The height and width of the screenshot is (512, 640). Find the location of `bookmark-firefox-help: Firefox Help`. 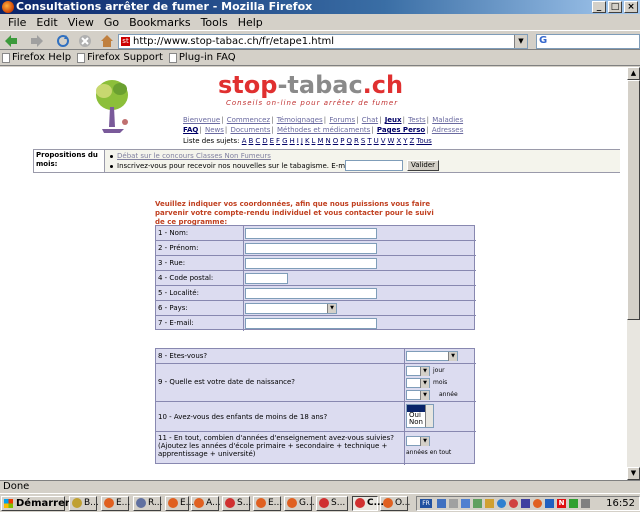

bookmark-firefox-help: Firefox Help is located at coordinates (36, 57).